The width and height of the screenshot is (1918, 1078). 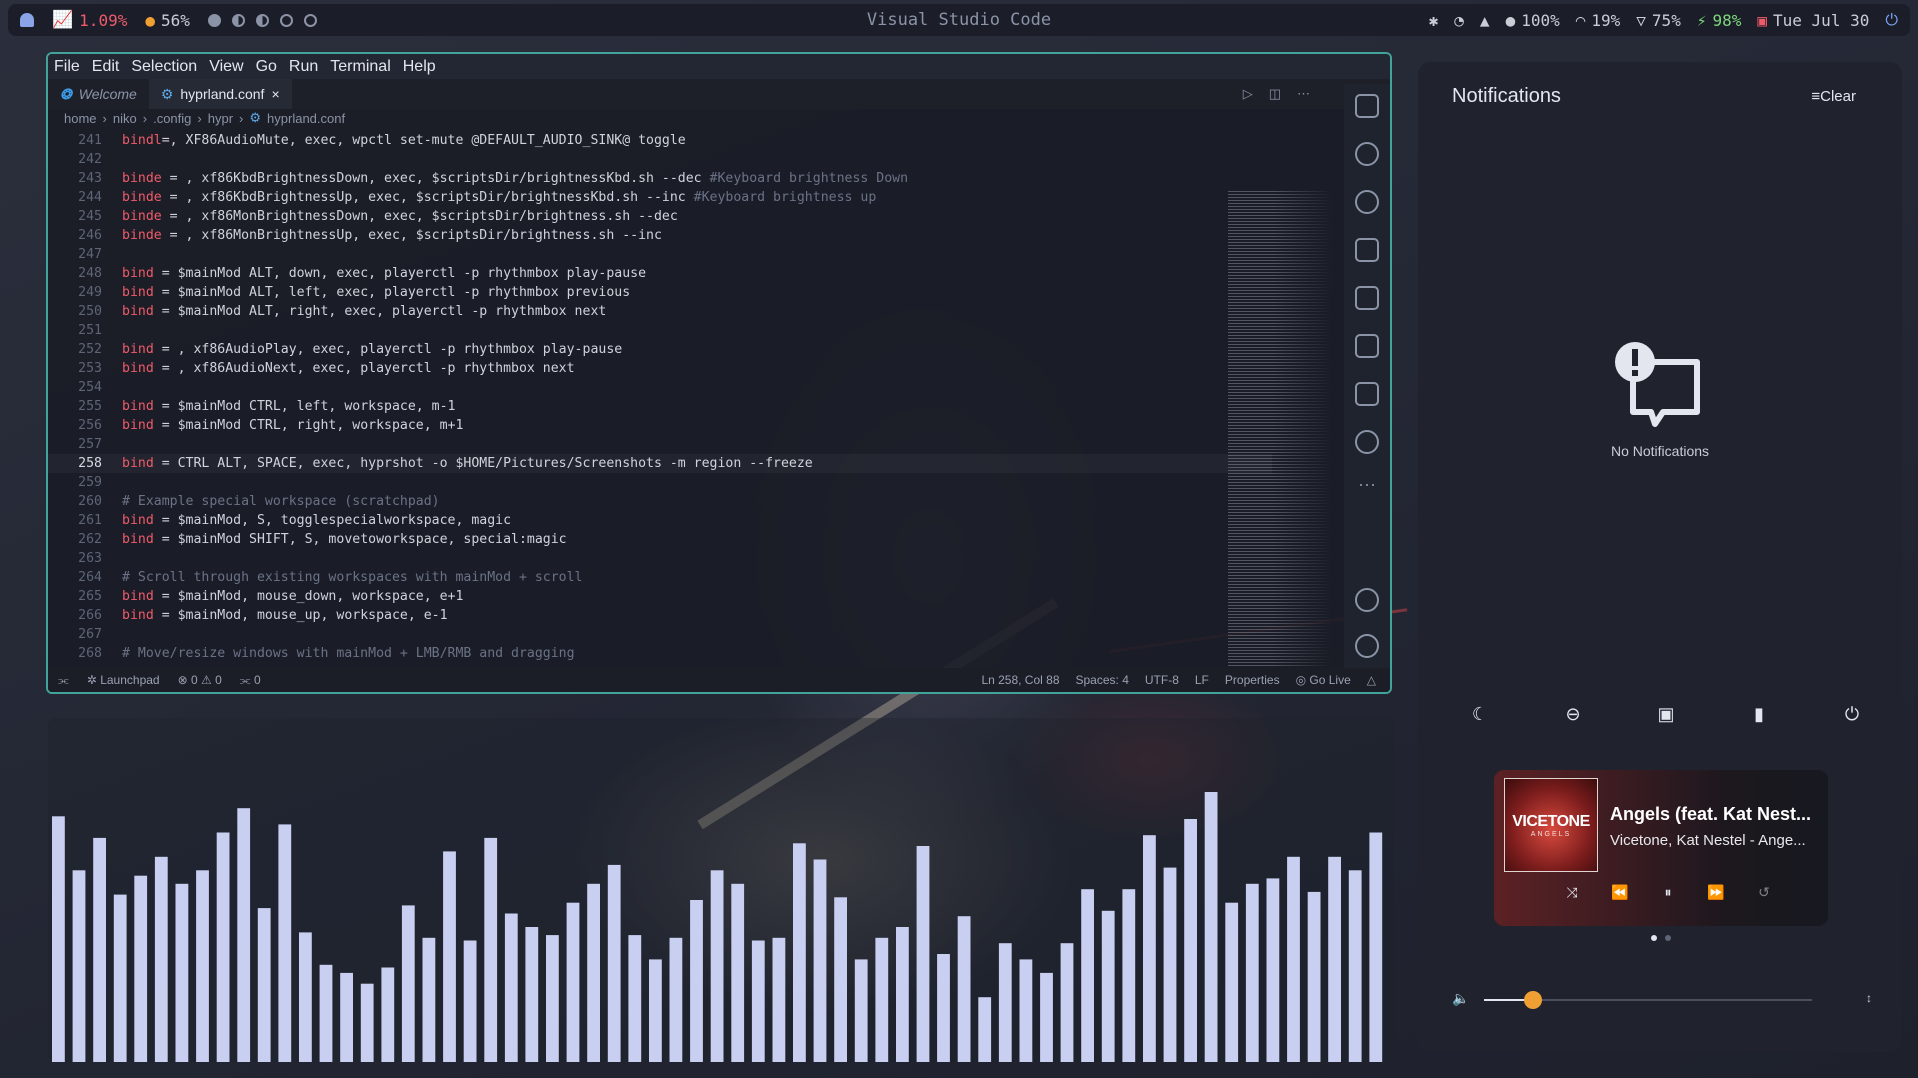 I want to click on menu-terminal: Terminal, so click(x=360, y=67).